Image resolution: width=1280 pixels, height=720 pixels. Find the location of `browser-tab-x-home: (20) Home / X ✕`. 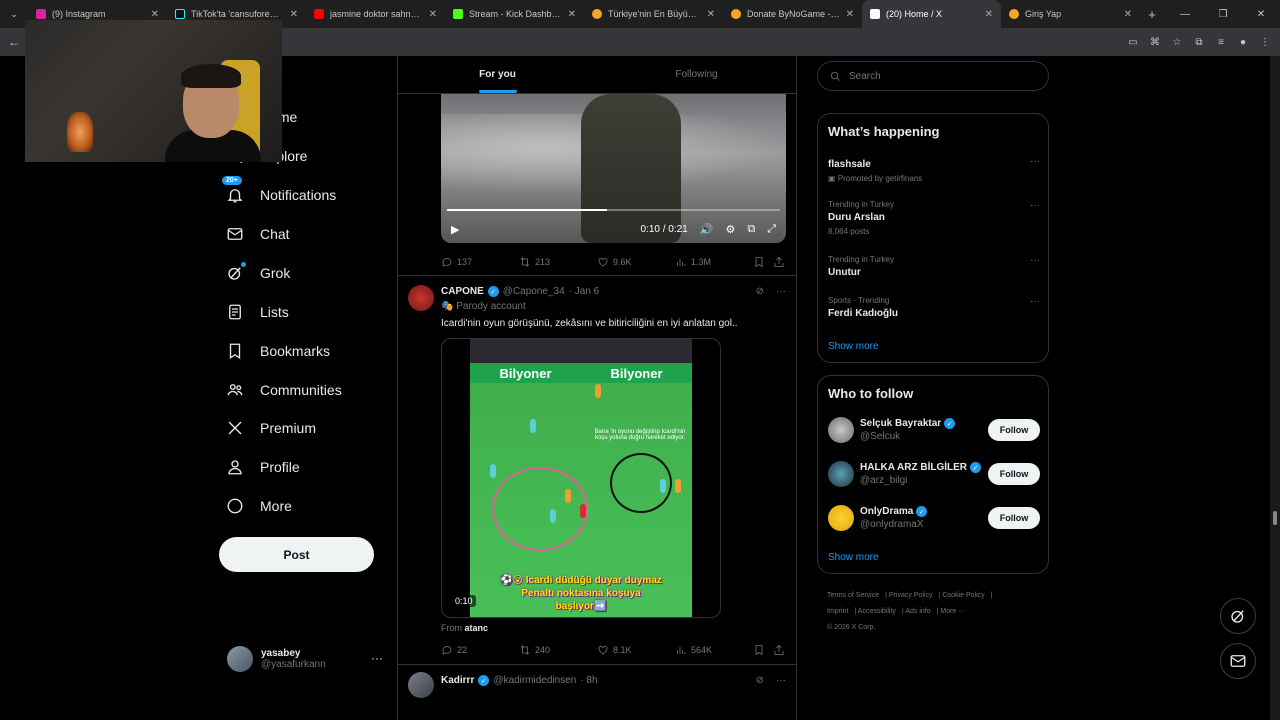

browser-tab-x-home: (20) Home / X ✕ is located at coordinates (931, 14).